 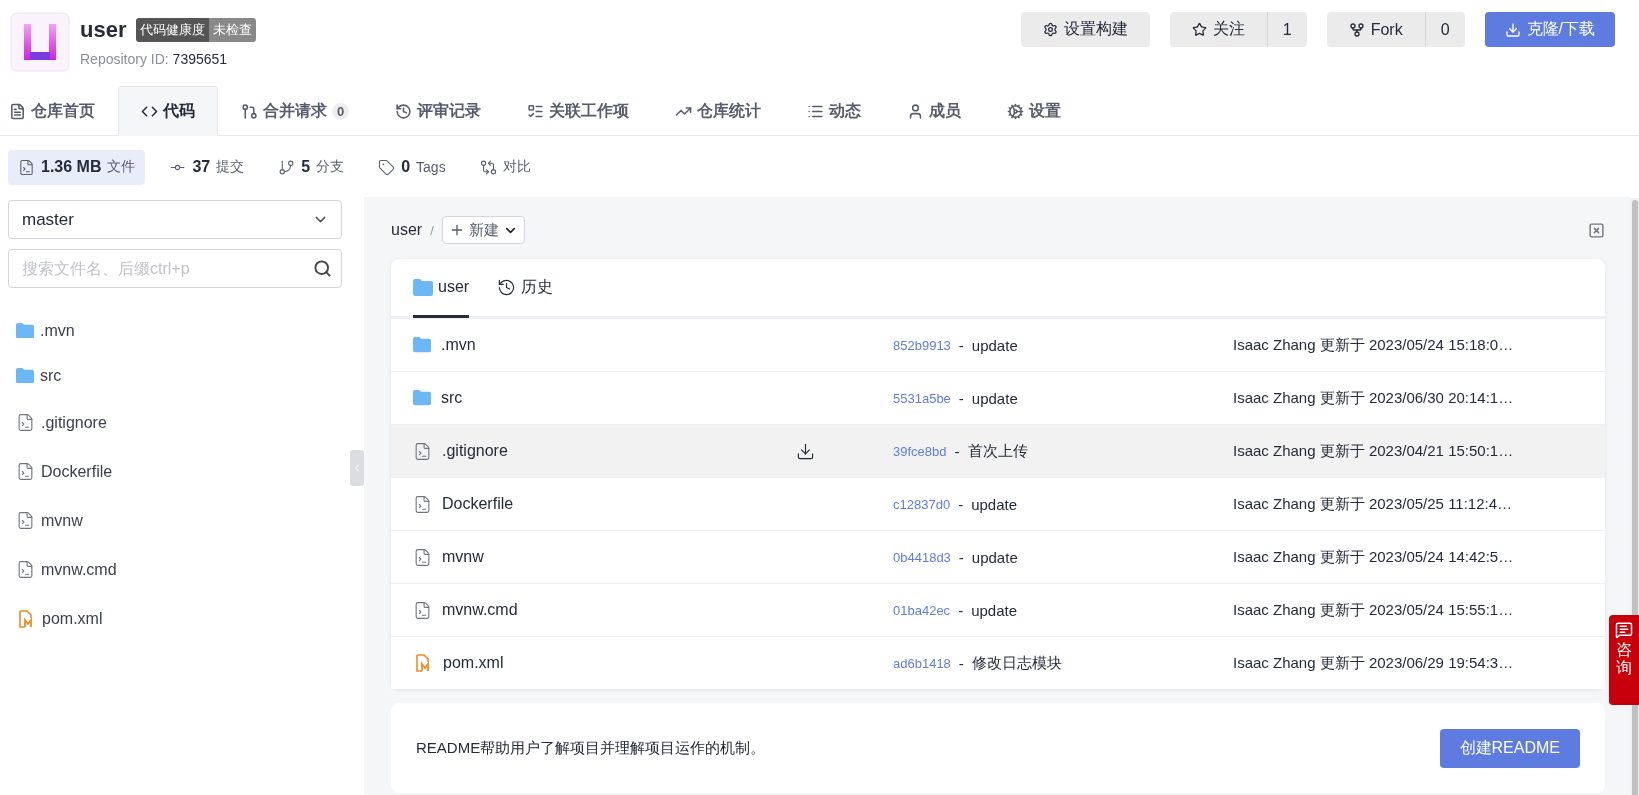 What do you see at coordinates (51, 375) in the screenshot?
I see `tree-item: src` at bounding box center [51, 375].